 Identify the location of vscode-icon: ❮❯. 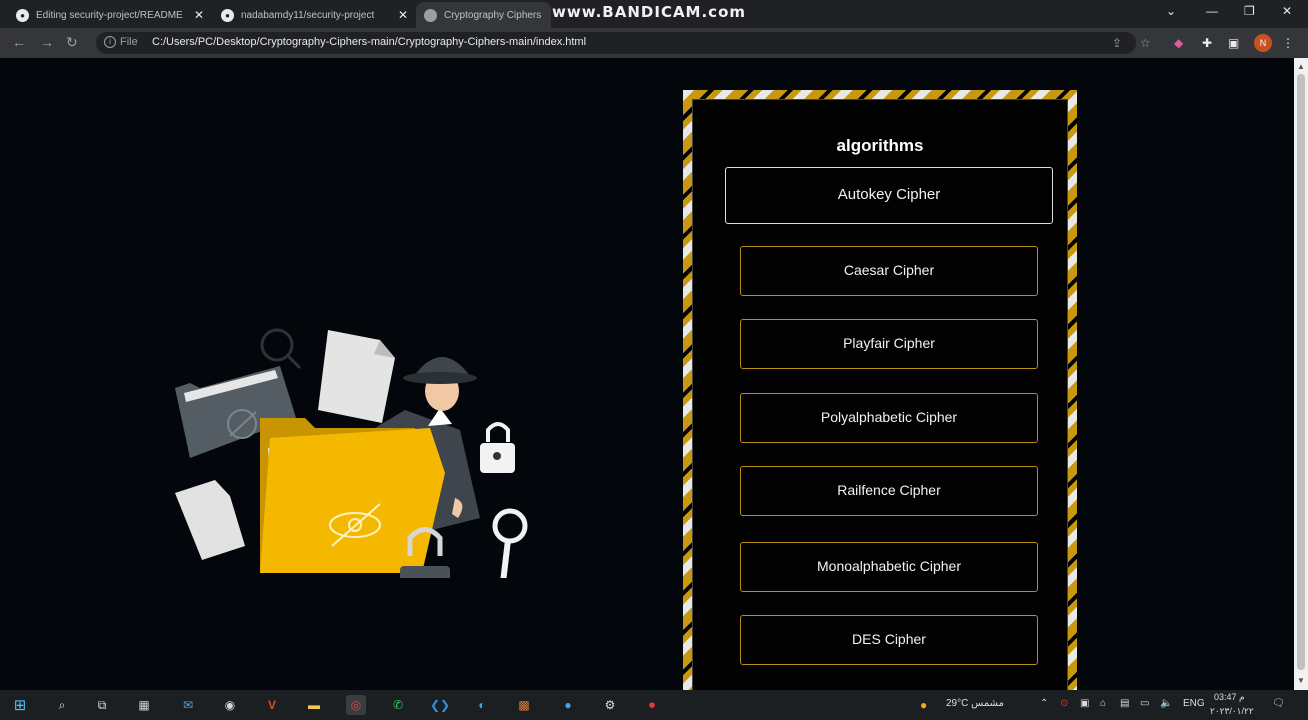
(440, 705).